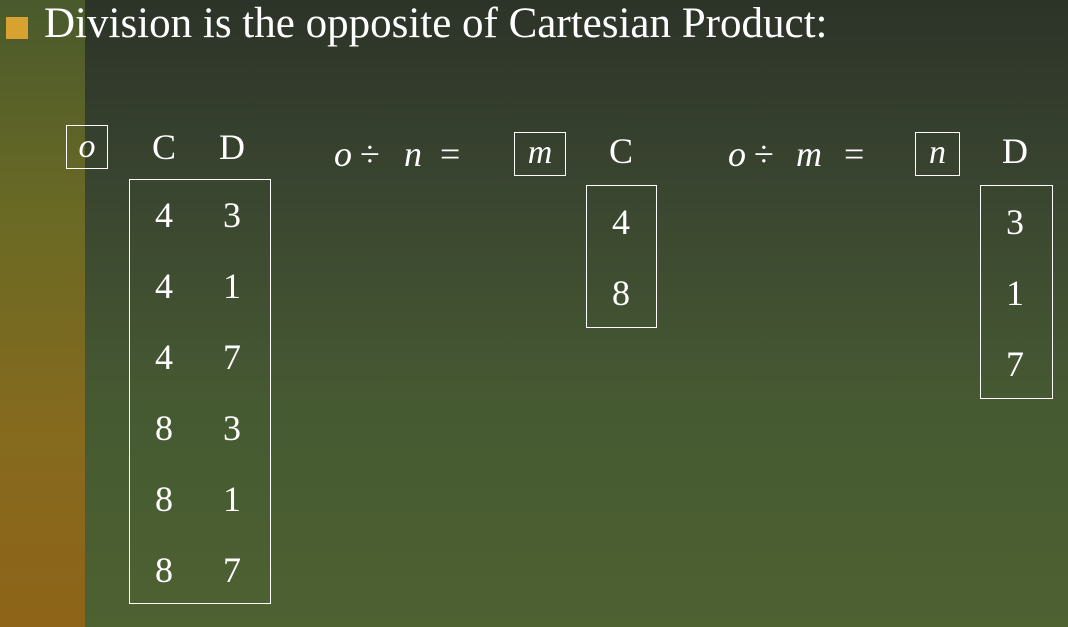 The height and width of the screenshot is (627, 1068). I want to click on eq1-divide-symbol: ÷, so click(370, 154).